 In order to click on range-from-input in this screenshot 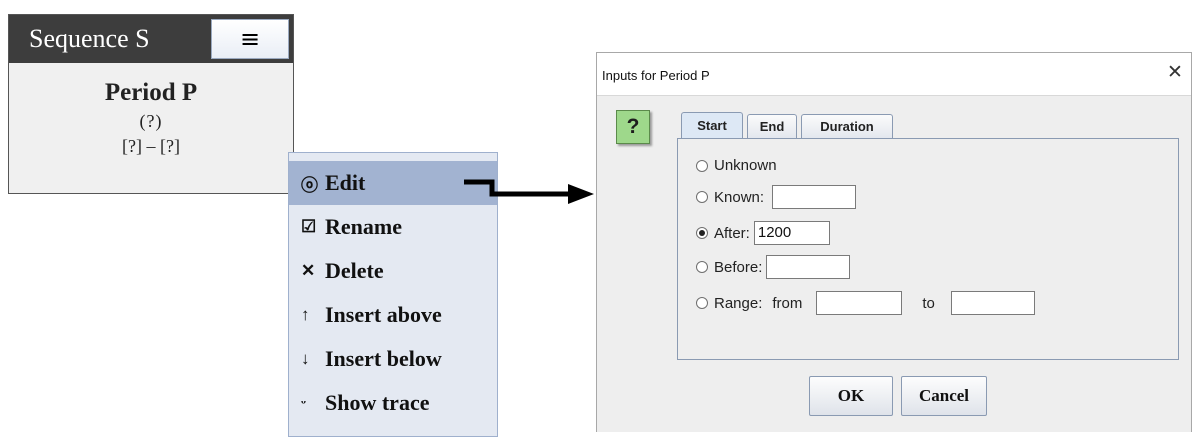, I will do `click(859, 303)`.